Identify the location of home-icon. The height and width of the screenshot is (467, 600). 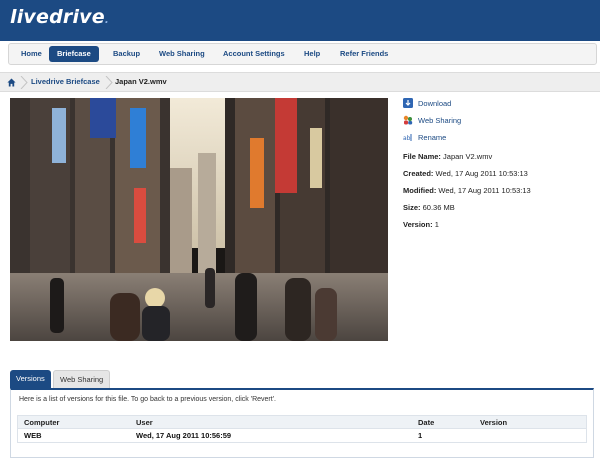
(11, 82).